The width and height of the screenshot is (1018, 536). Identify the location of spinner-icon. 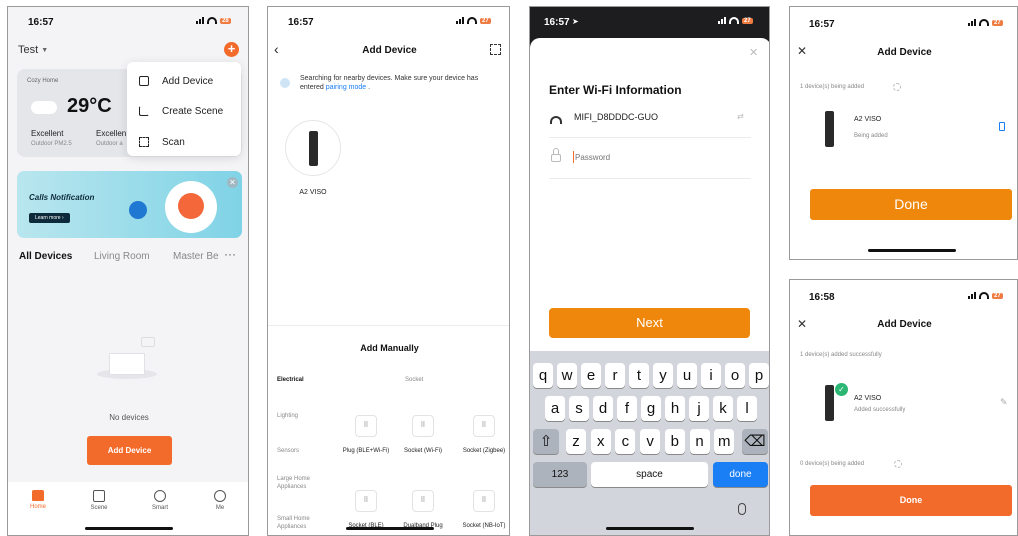
(897, 87).